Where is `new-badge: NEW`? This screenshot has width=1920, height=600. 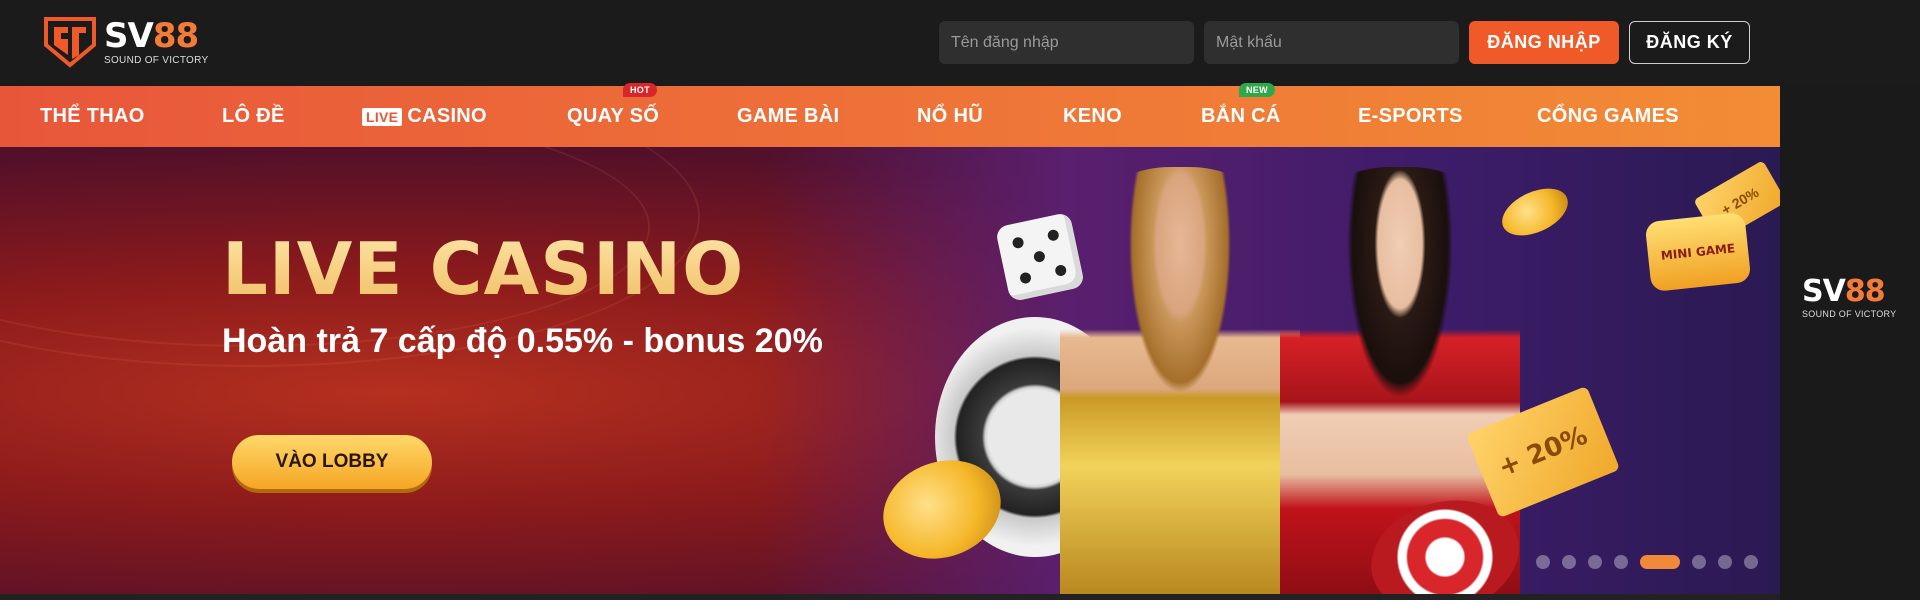
new-badge: NEW is located at coordinates (1257, 90).